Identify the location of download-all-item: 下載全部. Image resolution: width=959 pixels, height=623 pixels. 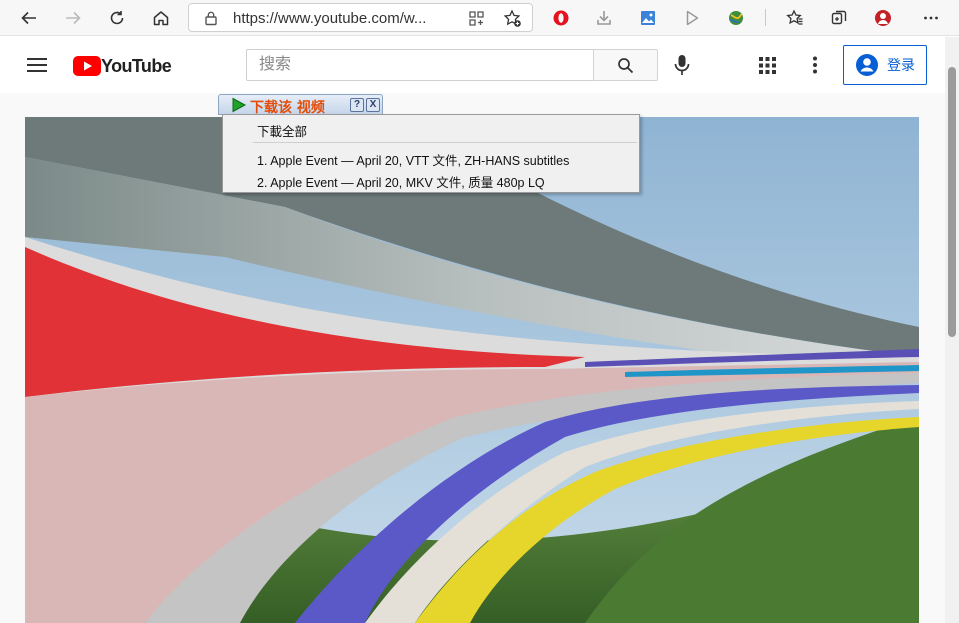
(282, 130).